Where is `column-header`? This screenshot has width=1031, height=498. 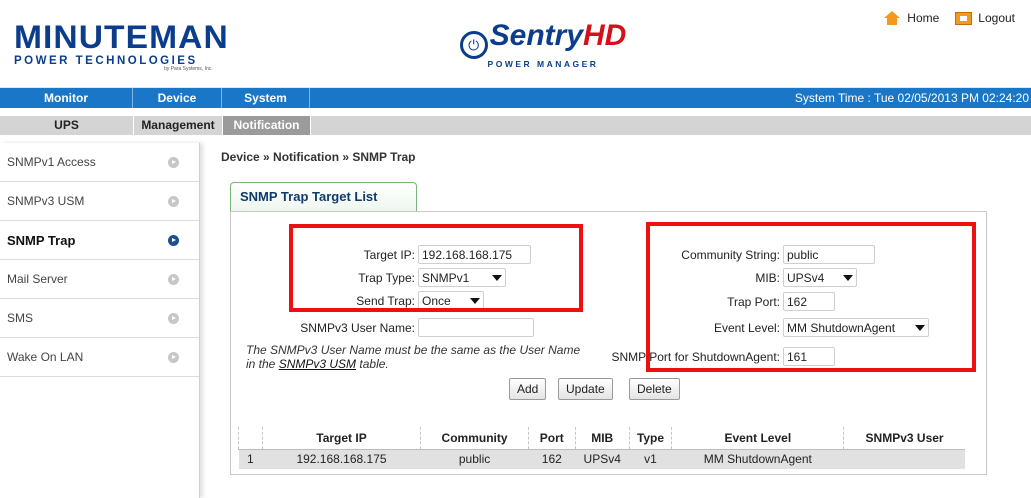 column-header is located at coordinates (250, 438).